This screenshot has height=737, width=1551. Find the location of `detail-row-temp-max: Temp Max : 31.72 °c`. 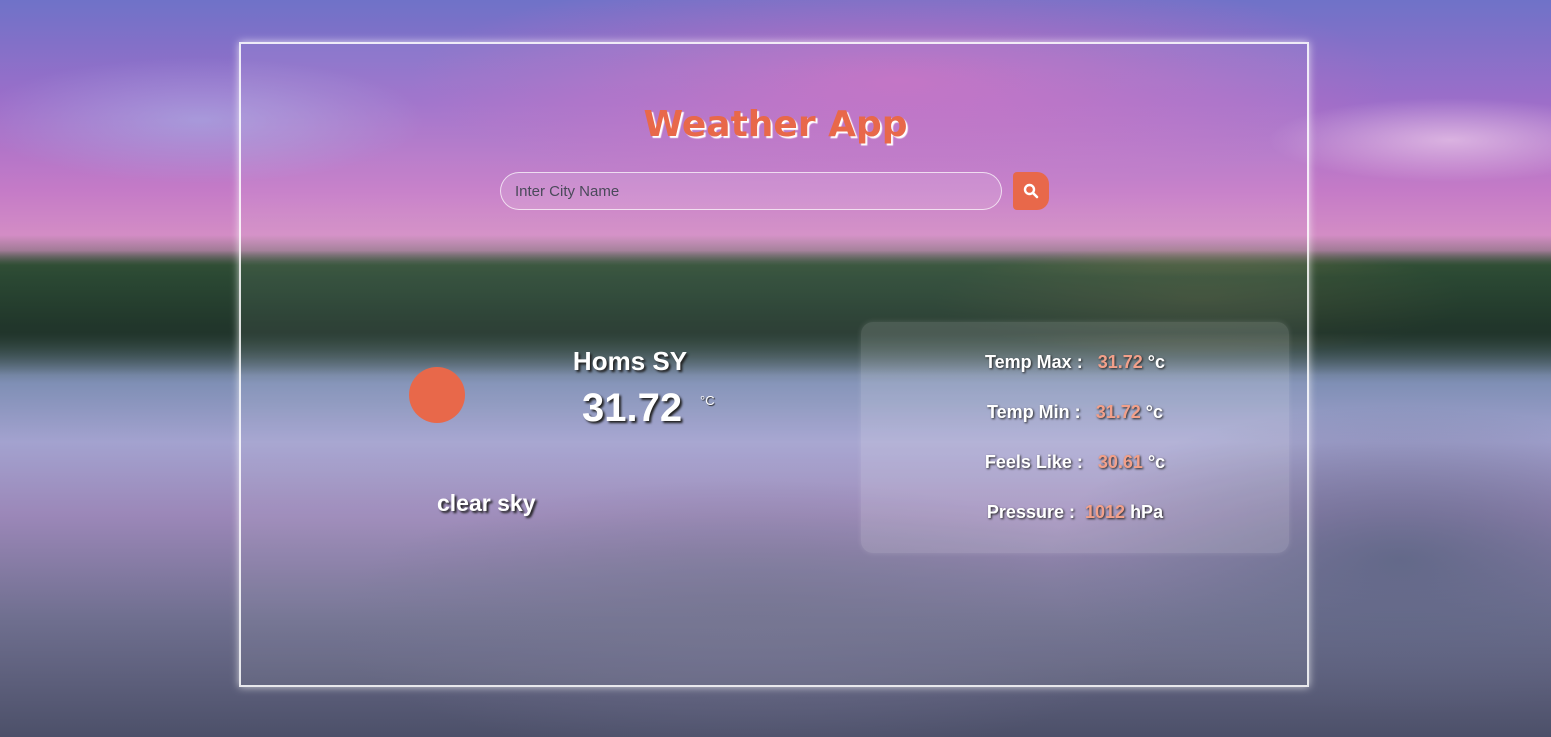

detail-row-temp-max: Temp Max : 31.72 °c is located at coordinates (1075, 362).